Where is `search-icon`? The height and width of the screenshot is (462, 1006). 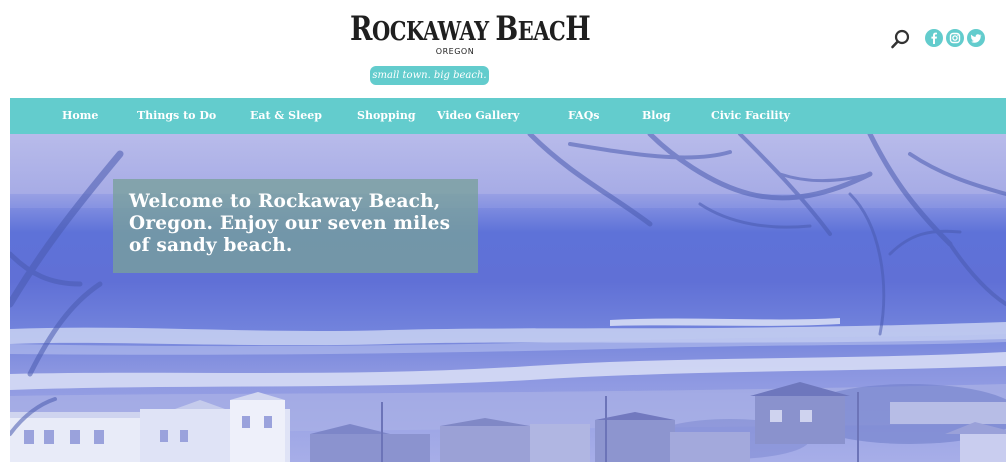 search-icon is located at coordinates (901, 39).